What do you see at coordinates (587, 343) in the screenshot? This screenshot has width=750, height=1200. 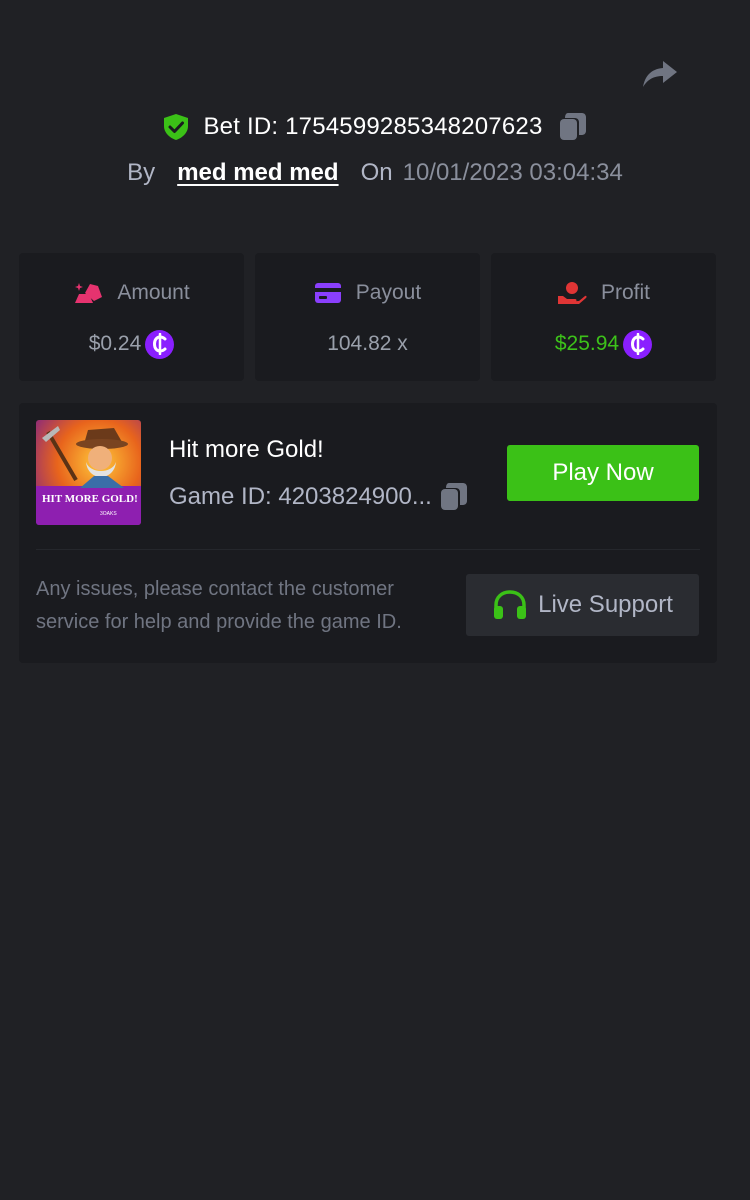 I see `profit-value: $25.94` at bounding box center [587, 343].